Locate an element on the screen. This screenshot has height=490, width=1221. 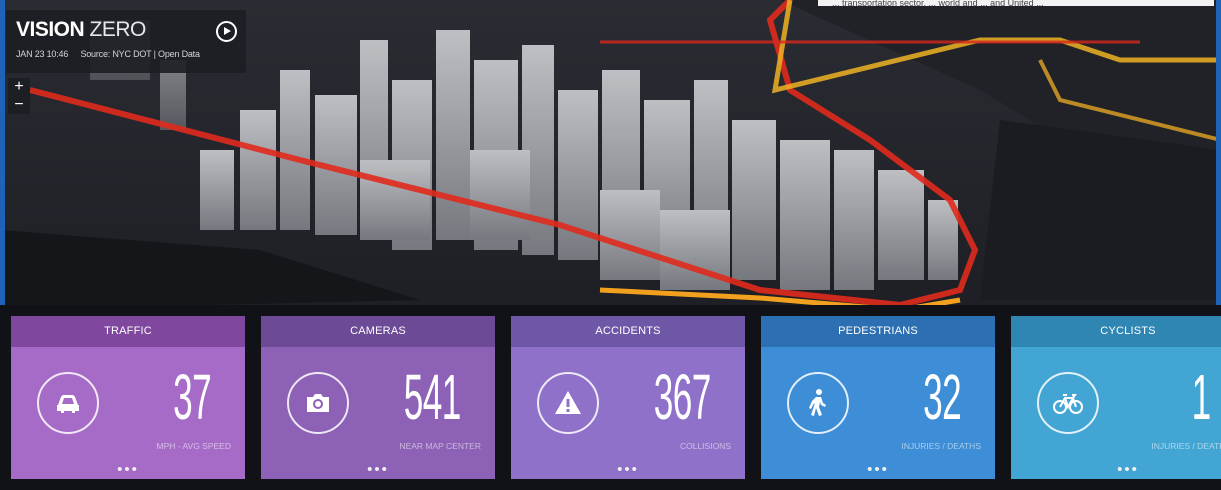
zoom-control: + − is located at coordinates (19, 96).